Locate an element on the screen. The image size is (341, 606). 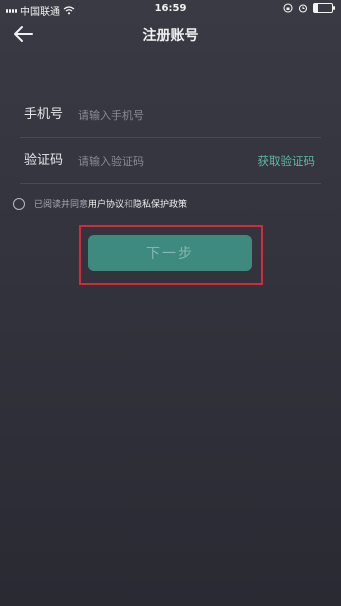
nav-bar: 注册账号 is located at coordinates (170, 35).